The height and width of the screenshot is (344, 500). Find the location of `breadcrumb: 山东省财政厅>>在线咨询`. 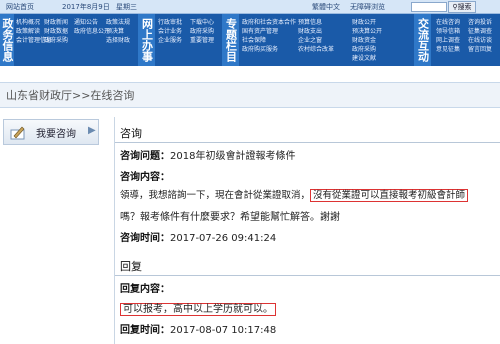

breadcrumb: 山东省财政厅>>在线咨询 is located at coordinates (70, 95).